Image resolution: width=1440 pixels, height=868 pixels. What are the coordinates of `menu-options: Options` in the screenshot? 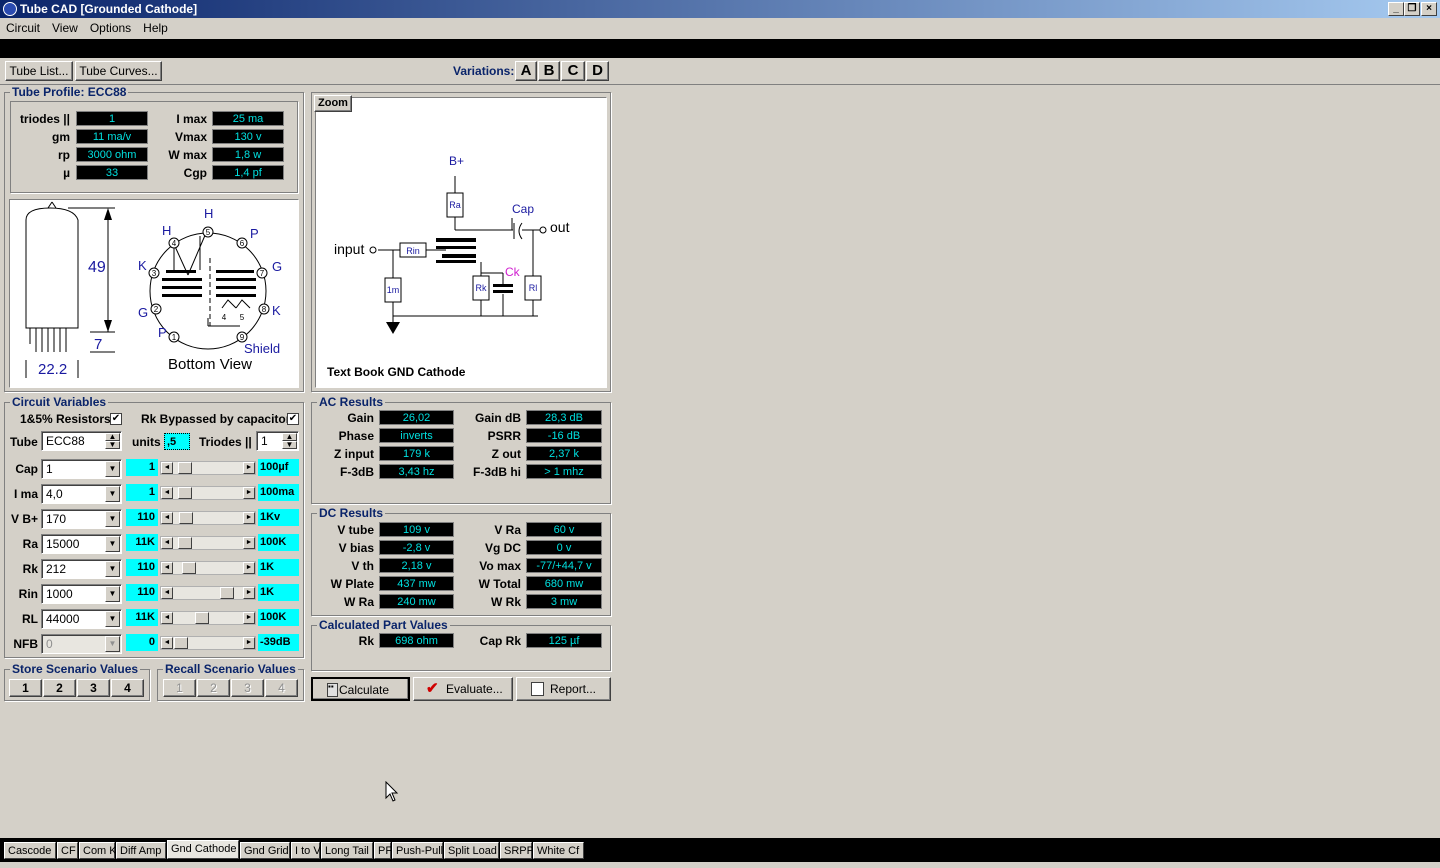 It's located at (110, 28).